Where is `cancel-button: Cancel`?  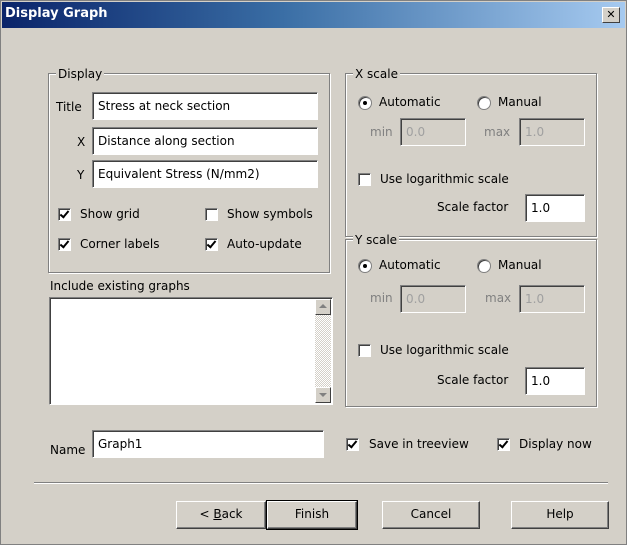 cancel-button: Cancel is located at coordinates (431, 515).